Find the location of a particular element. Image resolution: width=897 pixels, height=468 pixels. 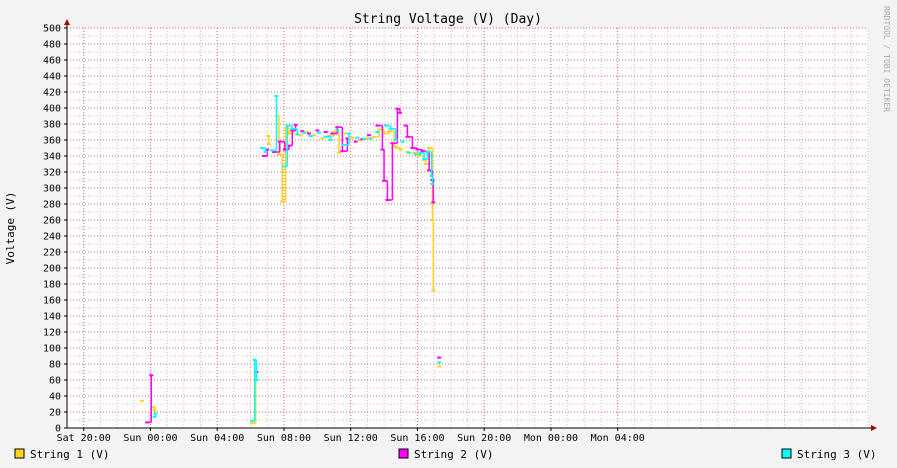

y-tick-label: 380 is located at coordinates (52, 125).